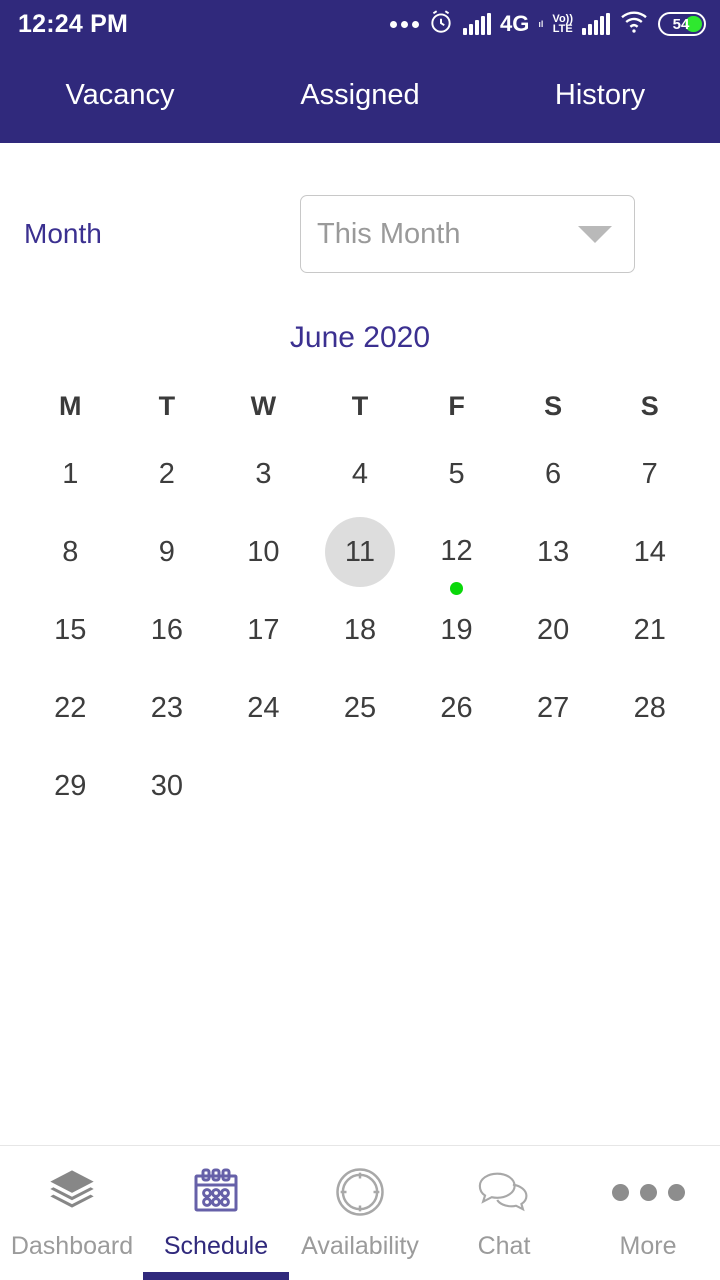 The width and height of the screenshot is (720, 1280). Describe the element at coordinates (216, 1192) in the screenshot. I see `calendar-icon` at that location.